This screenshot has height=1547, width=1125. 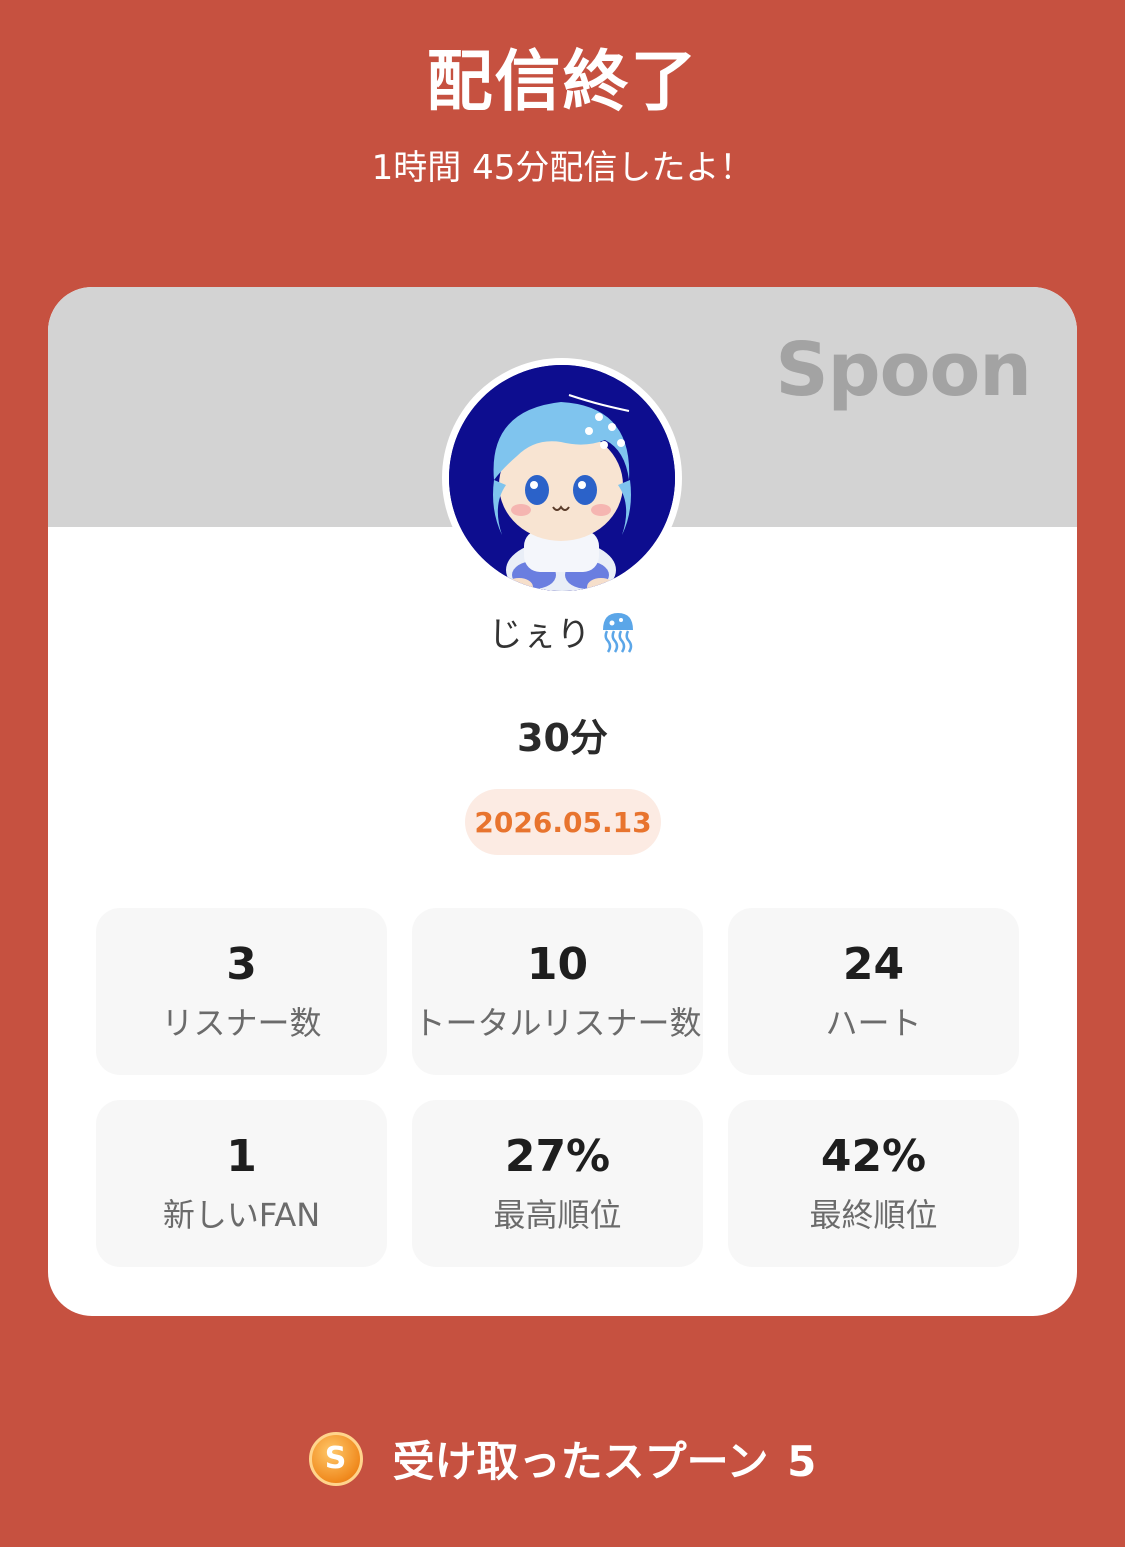 I want to click on stat-label: リスナー数, so click(x=241, y=1022).